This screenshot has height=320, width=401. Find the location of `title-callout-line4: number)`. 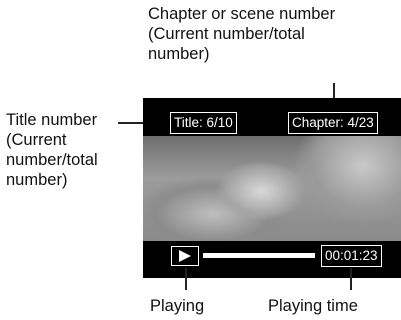

title-callout-line4: number) is located at coordinates (37, 180).